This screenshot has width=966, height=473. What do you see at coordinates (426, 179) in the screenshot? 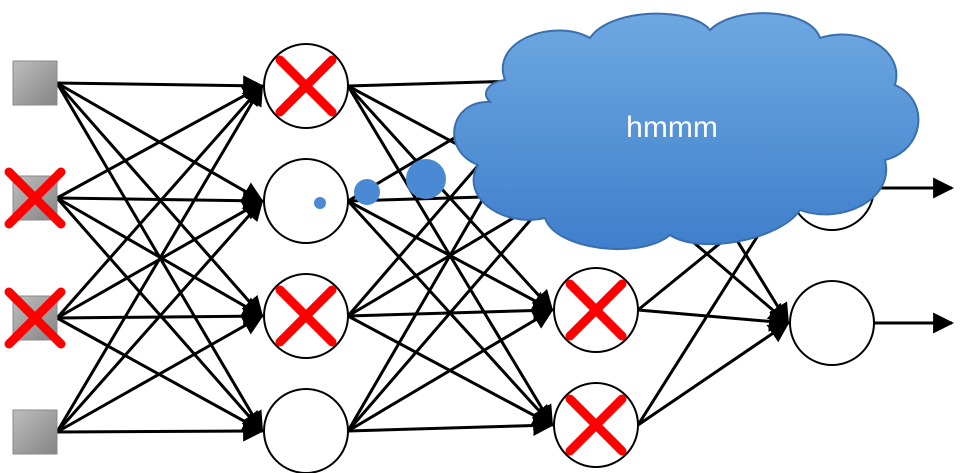
I see `thought-dot-large` at bounding box center [426, 179].